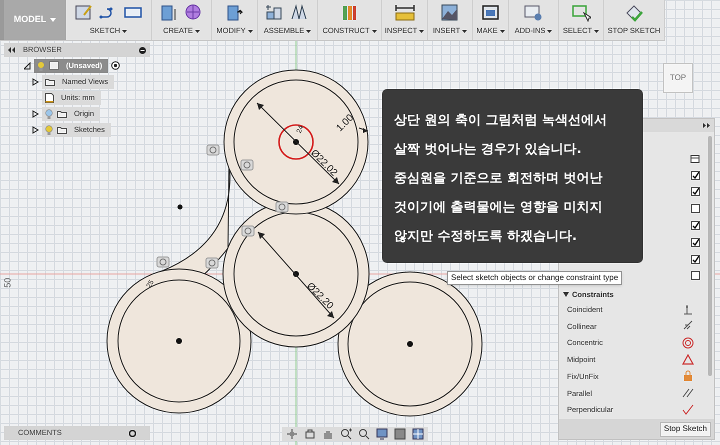  What do you see at coordinates (695, 158) in the screenshot?
I see `look-at-icon` at bounding box center [695, 158].